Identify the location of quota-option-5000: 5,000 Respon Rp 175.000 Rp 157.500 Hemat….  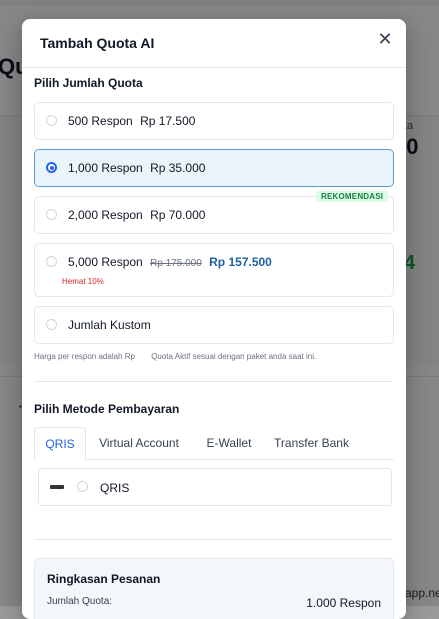
(214, 270).